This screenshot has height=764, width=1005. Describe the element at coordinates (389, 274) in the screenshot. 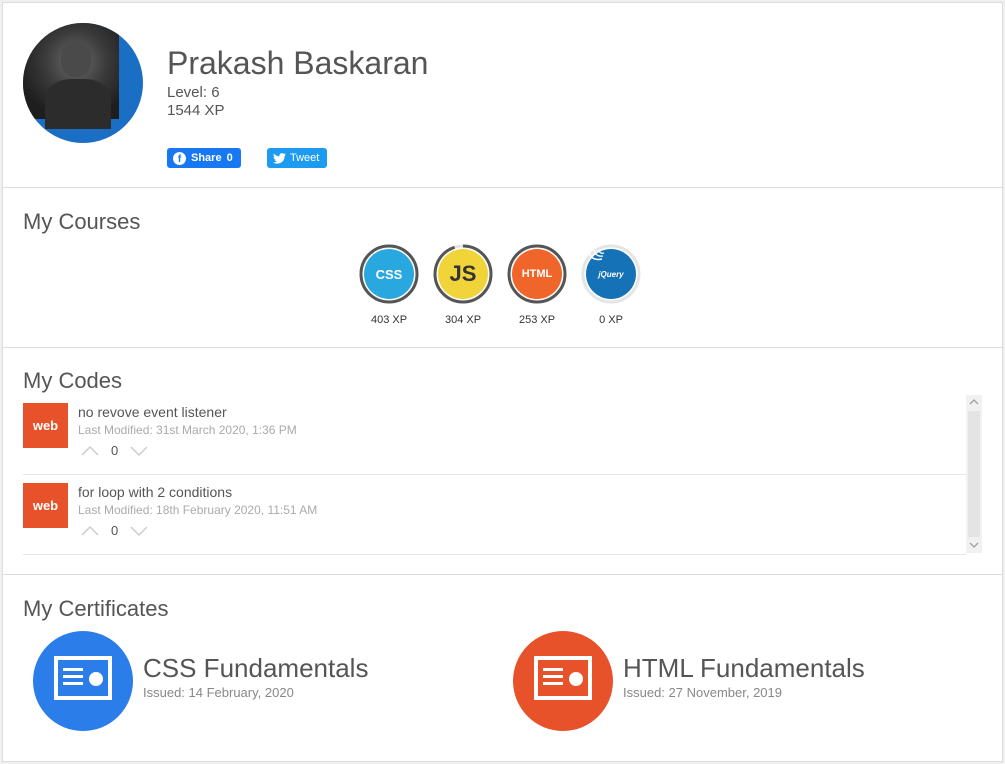

I see `css-badge-icon: CSS` at that location.